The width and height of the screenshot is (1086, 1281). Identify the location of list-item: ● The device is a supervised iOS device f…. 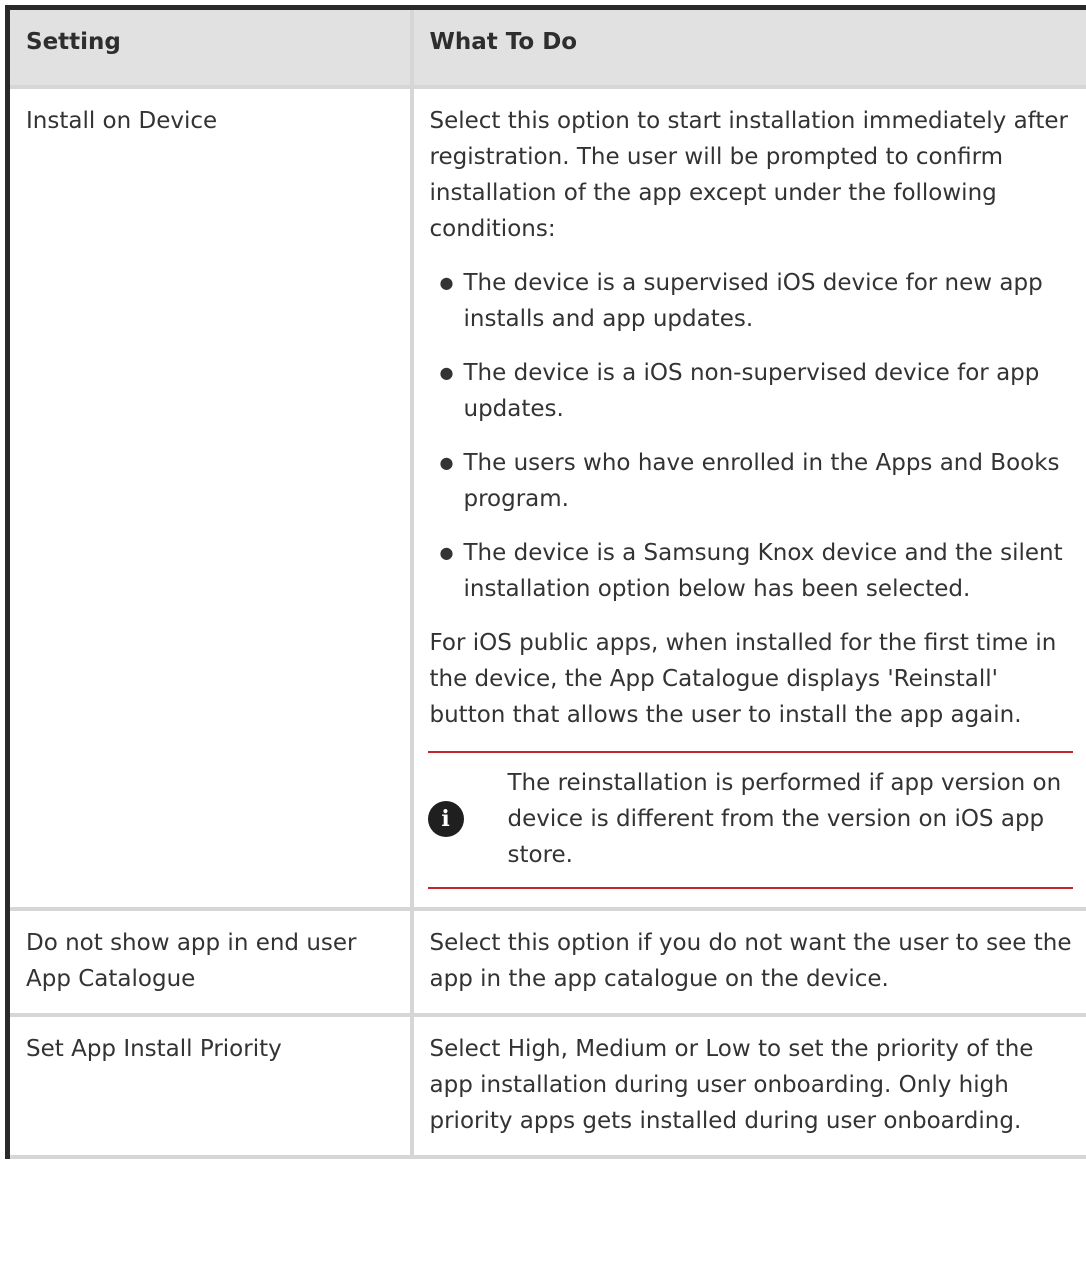
(756, 301).